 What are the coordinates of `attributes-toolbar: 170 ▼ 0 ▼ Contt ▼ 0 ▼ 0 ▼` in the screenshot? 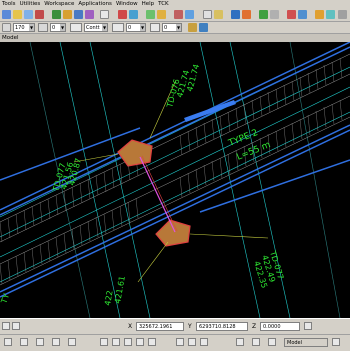 It's located at (175, 28).